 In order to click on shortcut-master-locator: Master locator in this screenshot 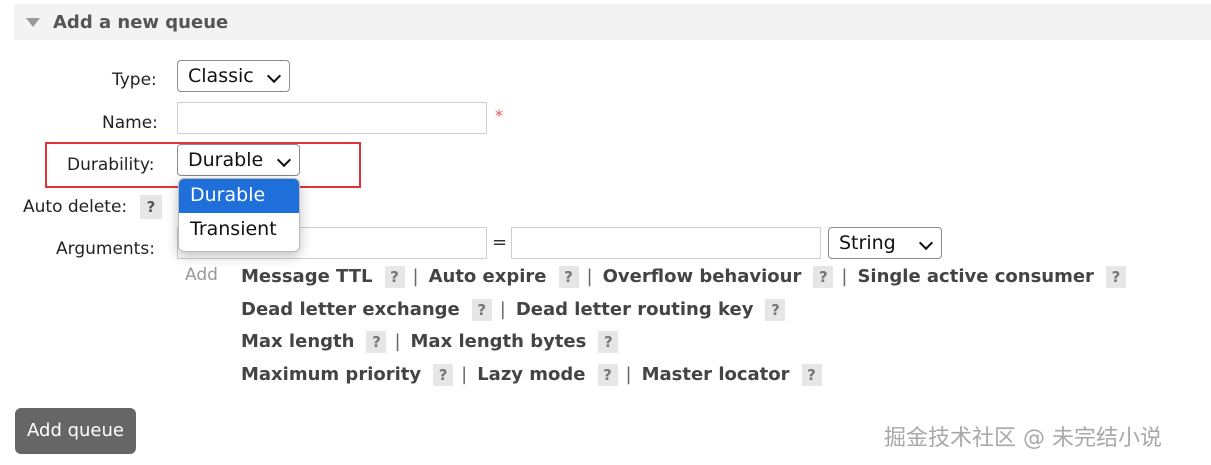, I will do `click(716, 374)`.